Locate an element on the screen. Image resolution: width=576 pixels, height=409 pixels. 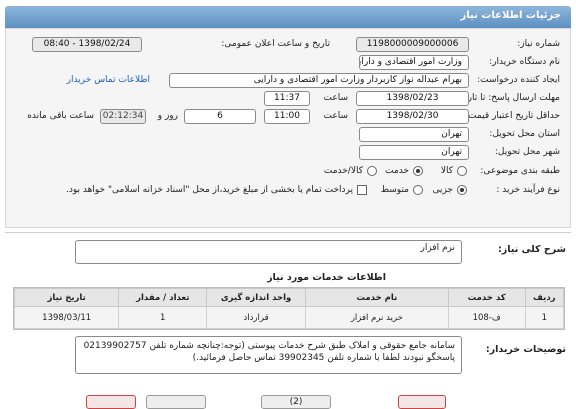
cell-date: 1398/03/11 is located at coordinates (66, 317).